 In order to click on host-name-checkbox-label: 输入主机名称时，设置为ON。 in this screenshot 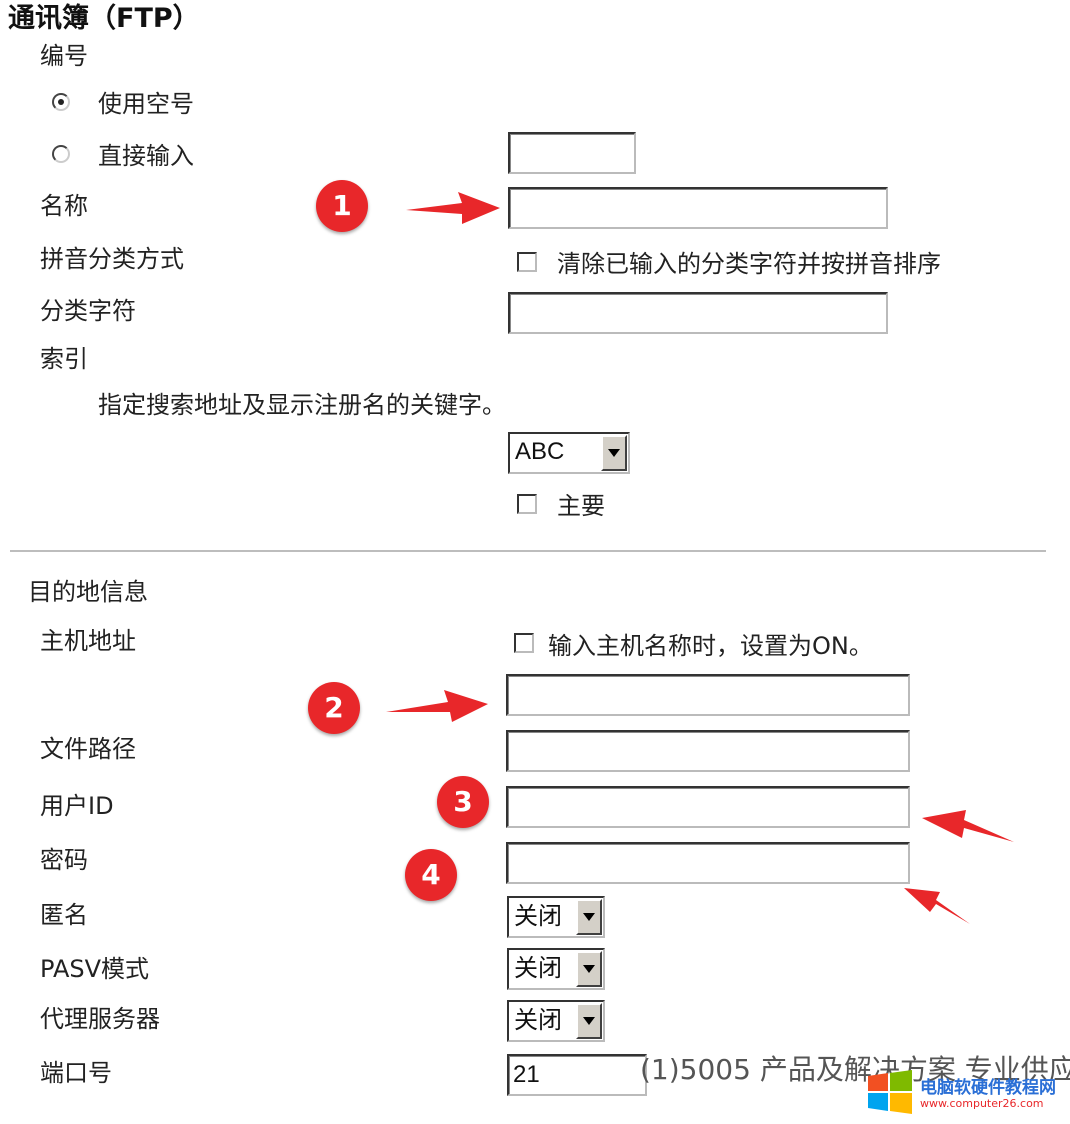, I will do `click(710, 646)`.